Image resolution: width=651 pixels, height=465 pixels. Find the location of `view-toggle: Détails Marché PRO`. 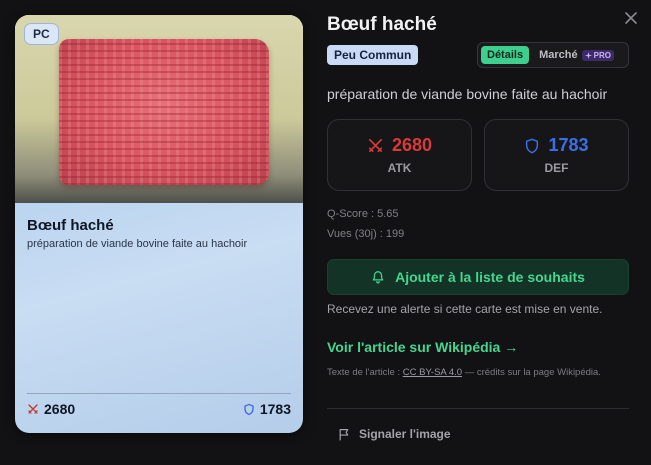

view-toggle: Détails Marché PRO is located at coordinates (553, 55).